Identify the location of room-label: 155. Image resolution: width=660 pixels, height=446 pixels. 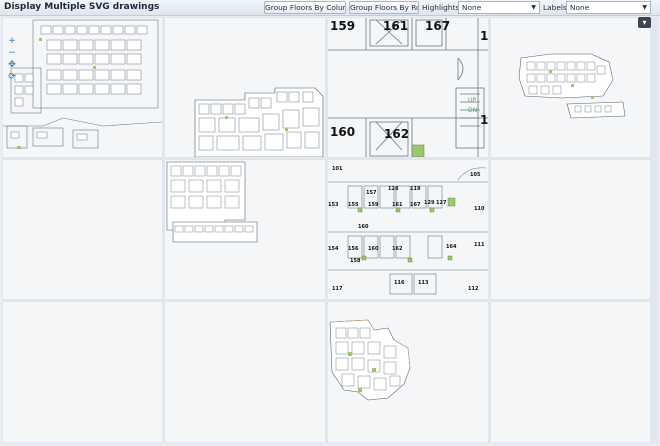
(353, 205).